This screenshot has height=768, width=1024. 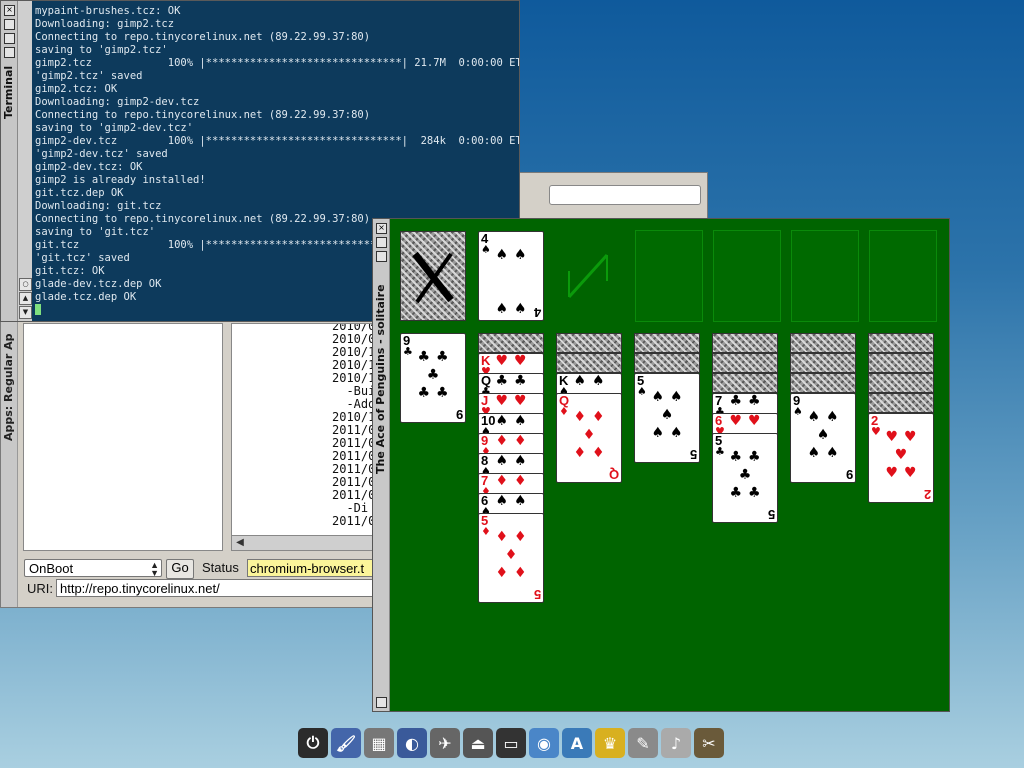 I want to click on scroll-up-icon: ▲, so click(x=25, y=298).